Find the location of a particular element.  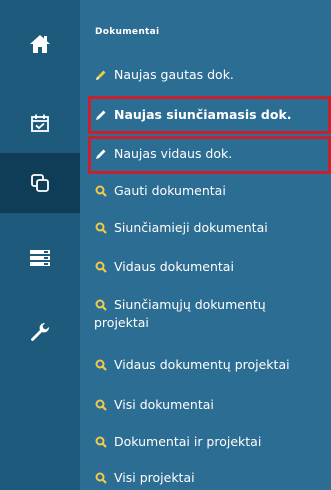

home-icon is located at coordinates (40, 44).